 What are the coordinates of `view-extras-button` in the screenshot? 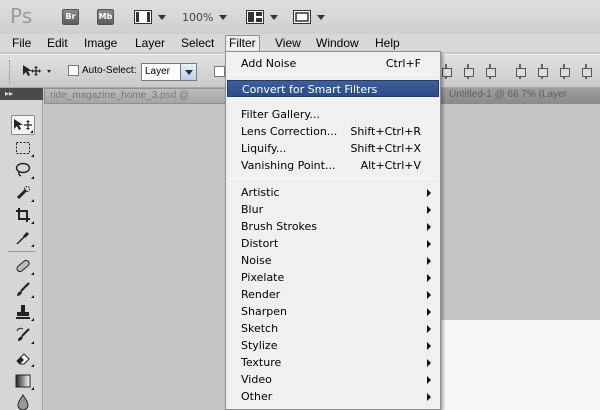 It's located at (150, 17).